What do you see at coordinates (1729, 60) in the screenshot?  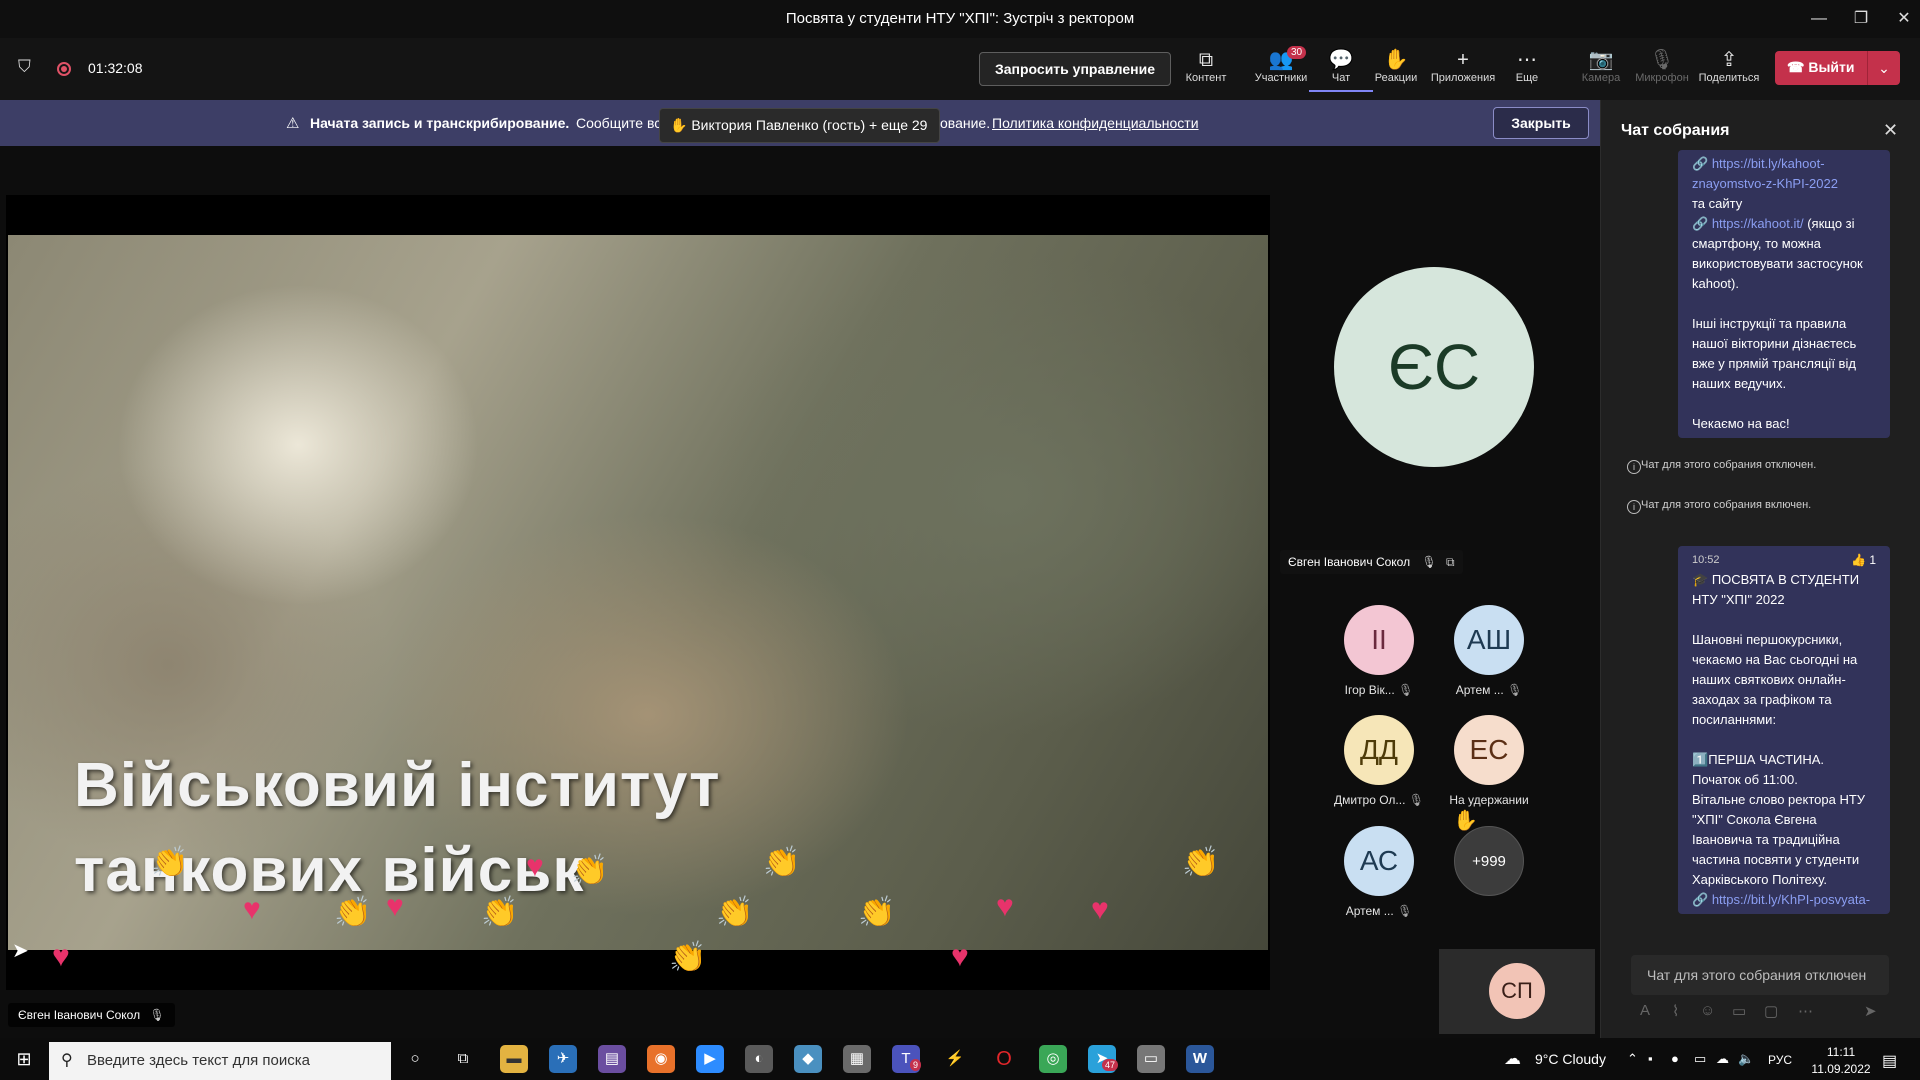 I see `share-tray-icon: ⇪` at bounding box center [1729, 60].